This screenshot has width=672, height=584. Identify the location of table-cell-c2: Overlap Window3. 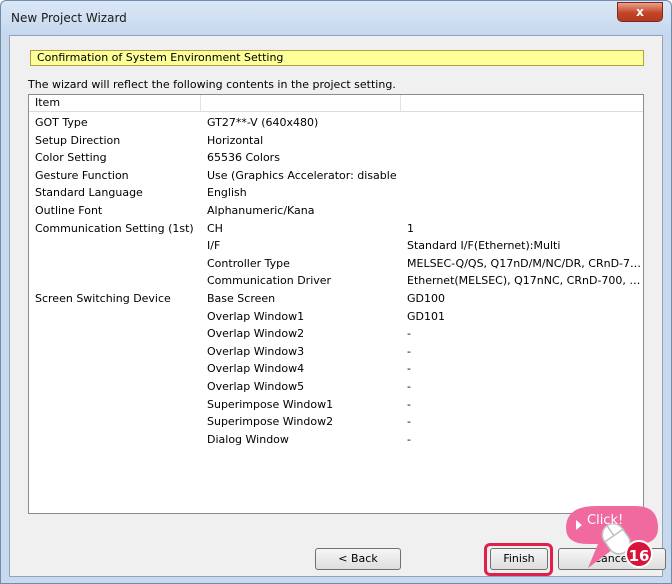
(256, 351).